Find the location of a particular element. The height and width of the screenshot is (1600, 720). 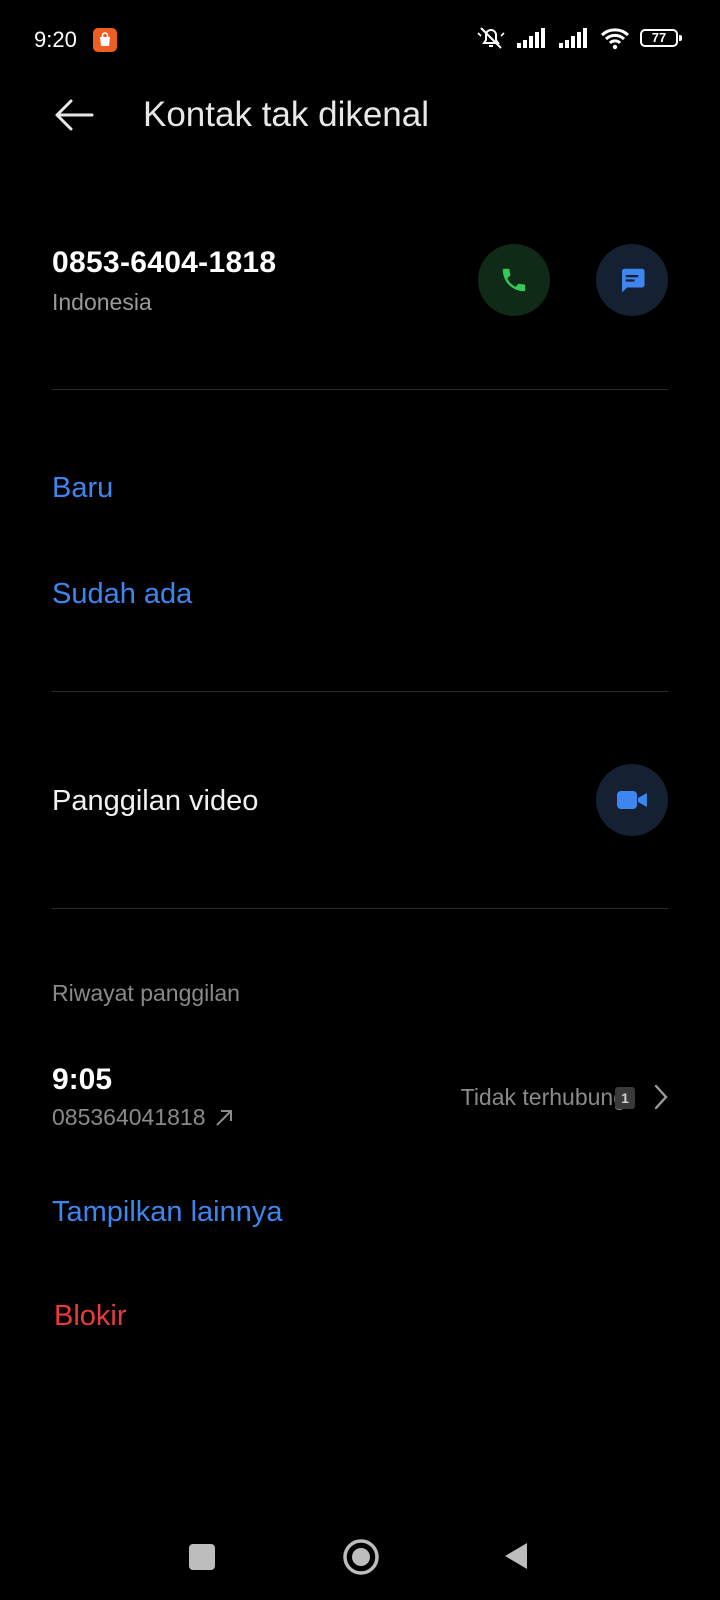

call-button is located at coordinates (514, 280).